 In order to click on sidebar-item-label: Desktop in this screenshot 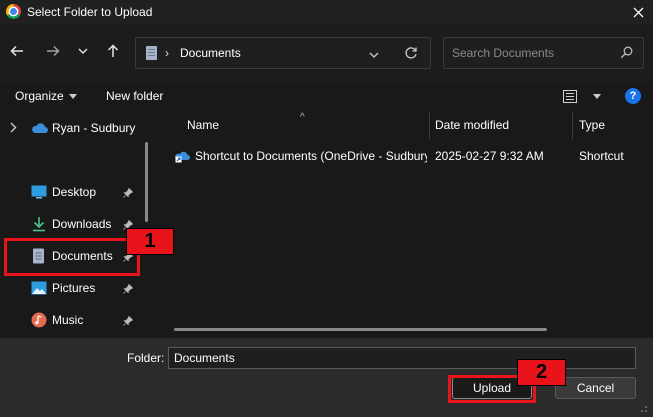, I will do `click(74, 192)`.